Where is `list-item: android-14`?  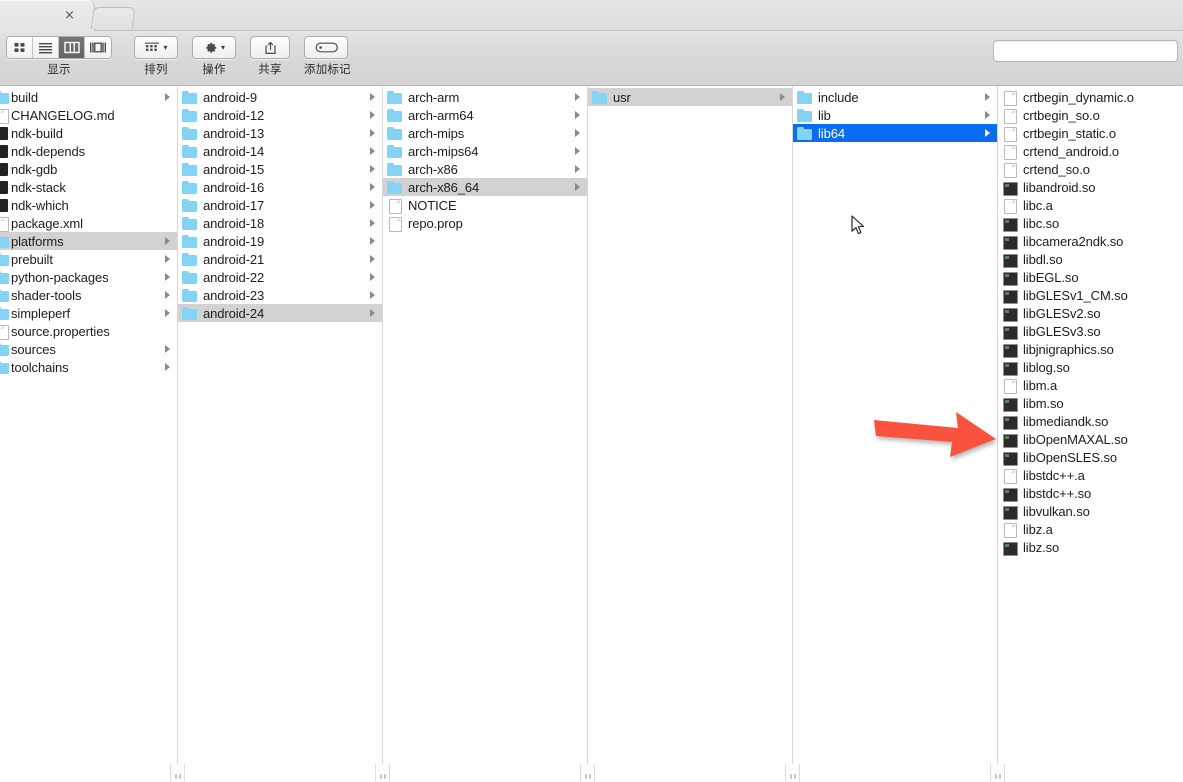
list-item: android-14 is located at coordinates (280, 151).